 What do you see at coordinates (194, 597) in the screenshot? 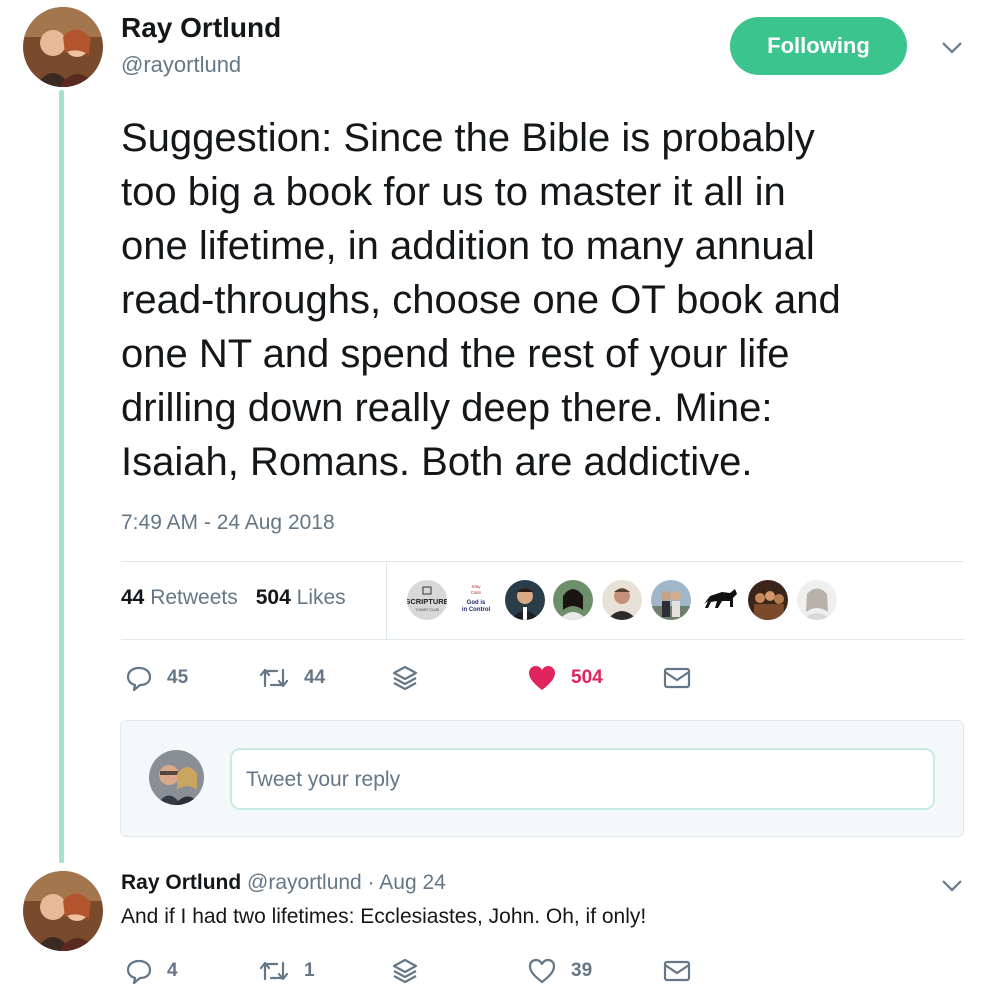
I see `retweets-label: Retweets` at bounding box center [194, 597].